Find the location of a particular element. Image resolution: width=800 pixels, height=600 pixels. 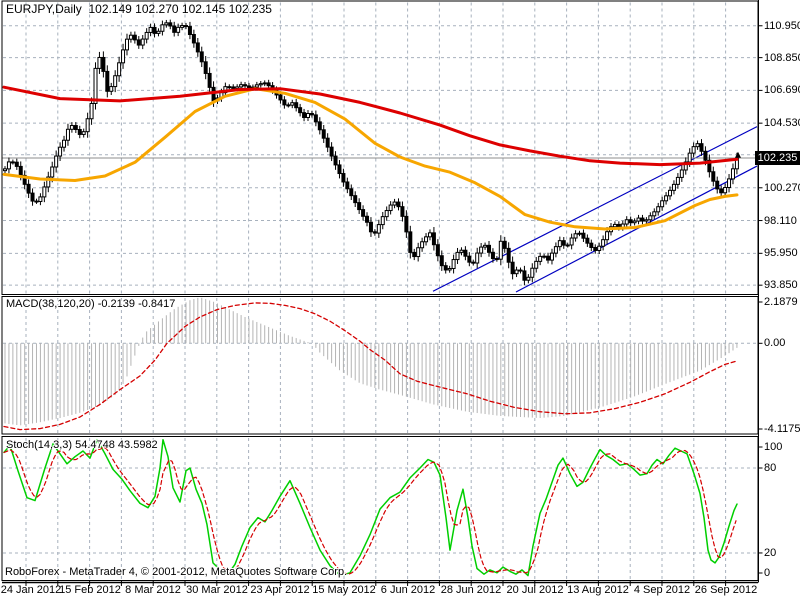

price-axis-label: 104.530 is located at coordinates (782, 123).